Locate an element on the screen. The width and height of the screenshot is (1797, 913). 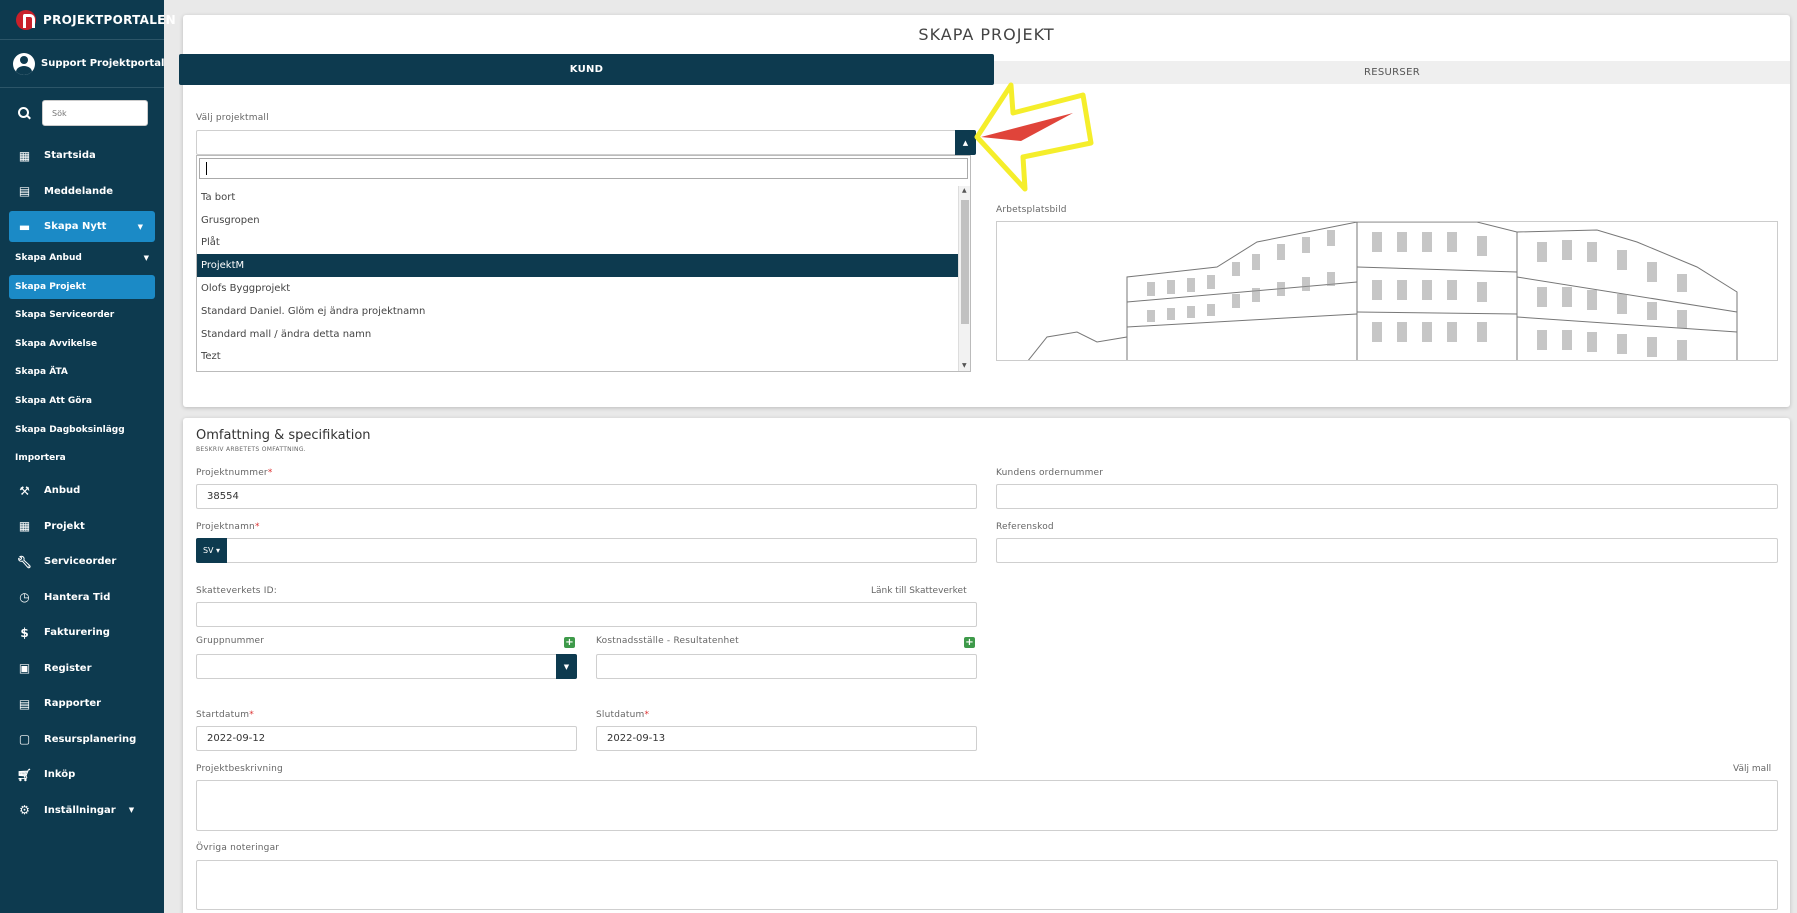
sidebar-item-hantera-tid: ◷ Hantera Tid is located at coordinates (82, 597).